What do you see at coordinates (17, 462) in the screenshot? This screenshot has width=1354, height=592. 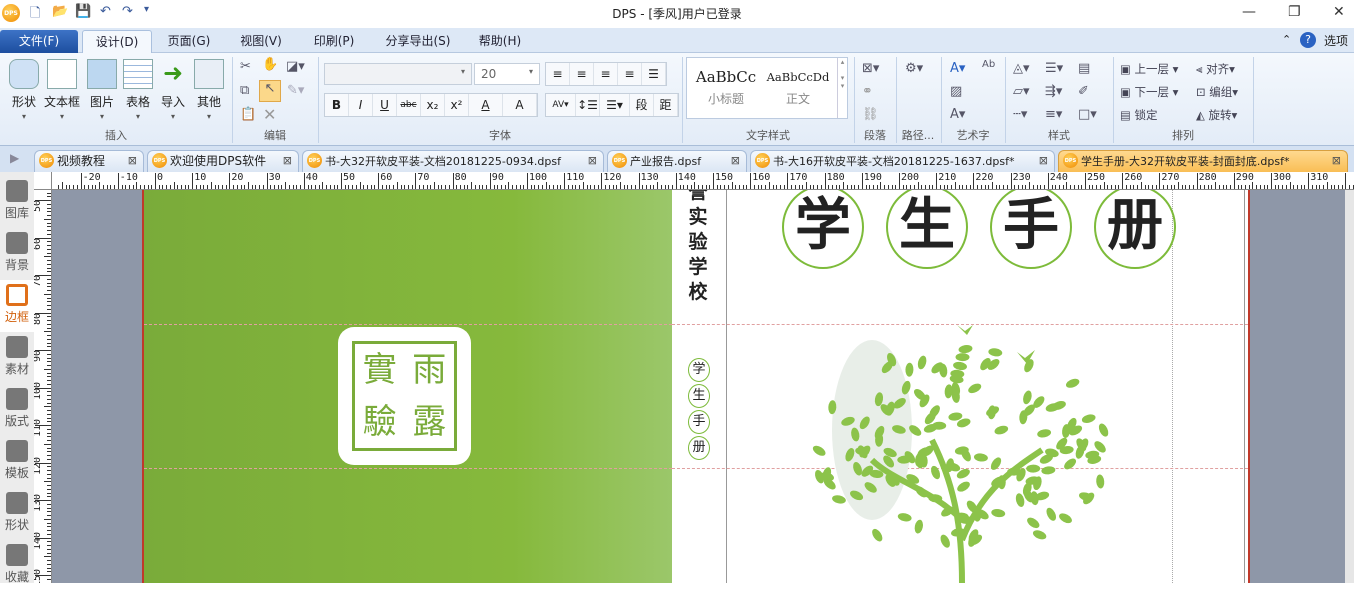 I see `sidebar-item: 模板` at bounding box center [17, 462].